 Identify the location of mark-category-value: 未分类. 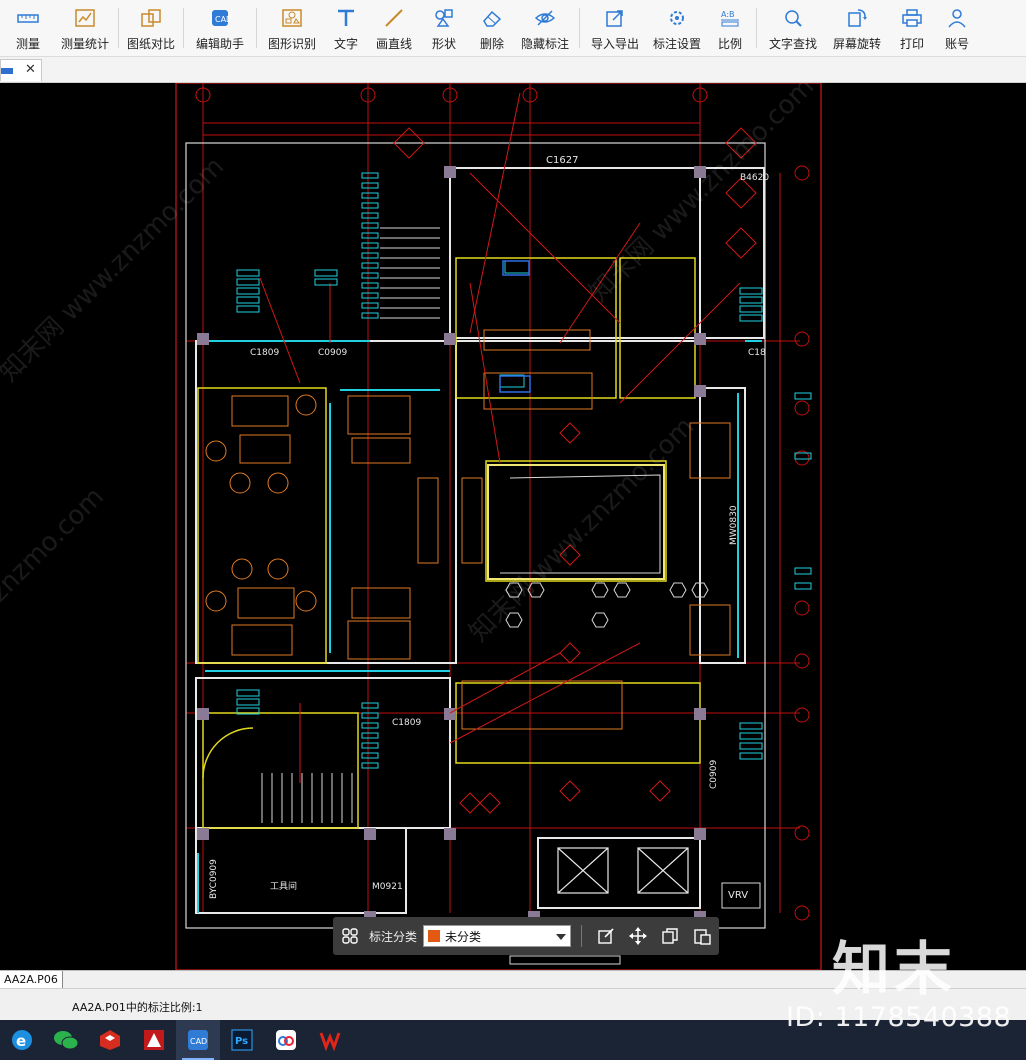
(463, 936).